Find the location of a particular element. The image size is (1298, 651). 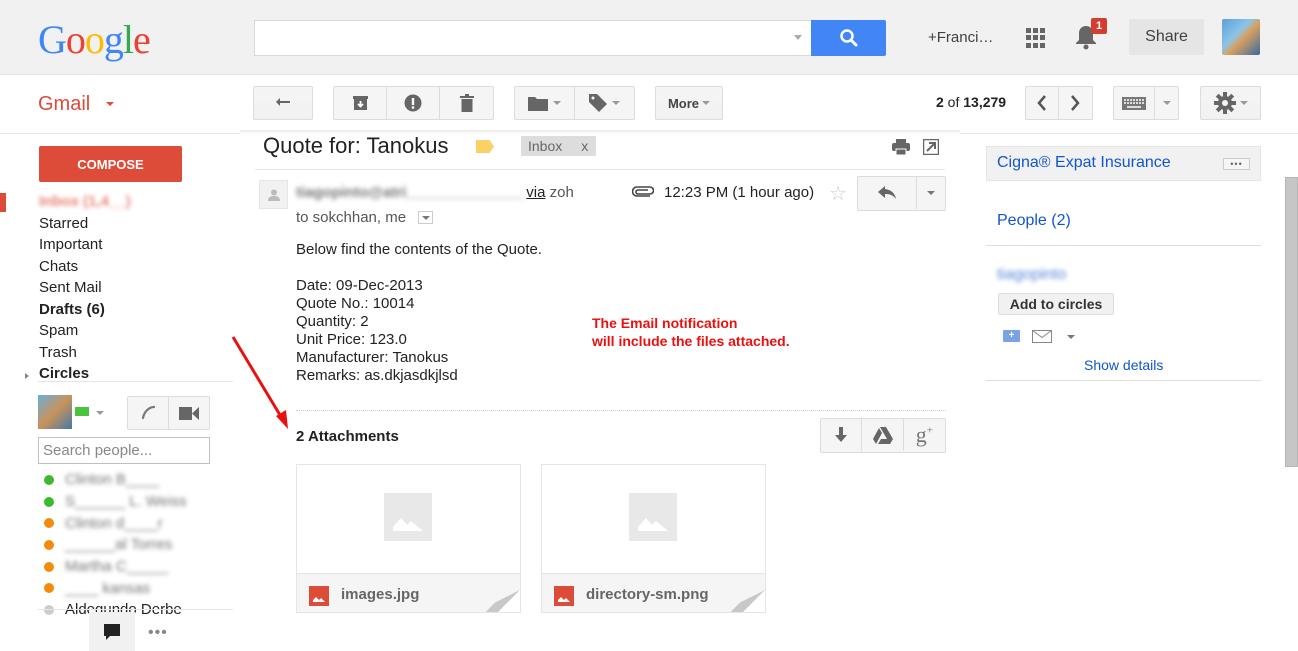

report-spam-button is located at coordinates (413, 103).